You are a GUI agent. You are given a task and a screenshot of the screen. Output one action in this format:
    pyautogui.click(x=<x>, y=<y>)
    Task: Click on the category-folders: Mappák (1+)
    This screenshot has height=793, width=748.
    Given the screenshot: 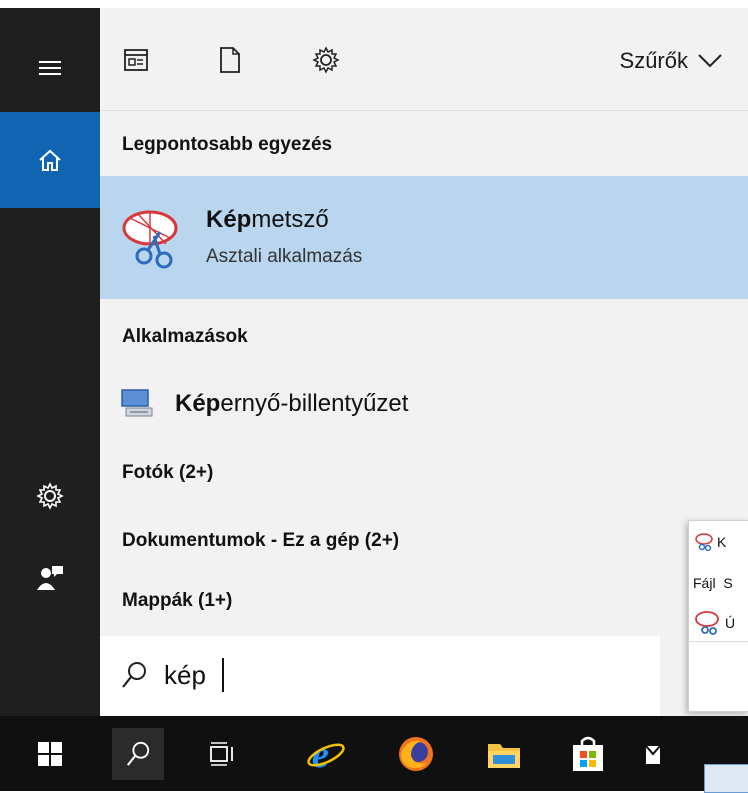 What is the action you would take?
    pyautogui.click(x=177, y=601)
    